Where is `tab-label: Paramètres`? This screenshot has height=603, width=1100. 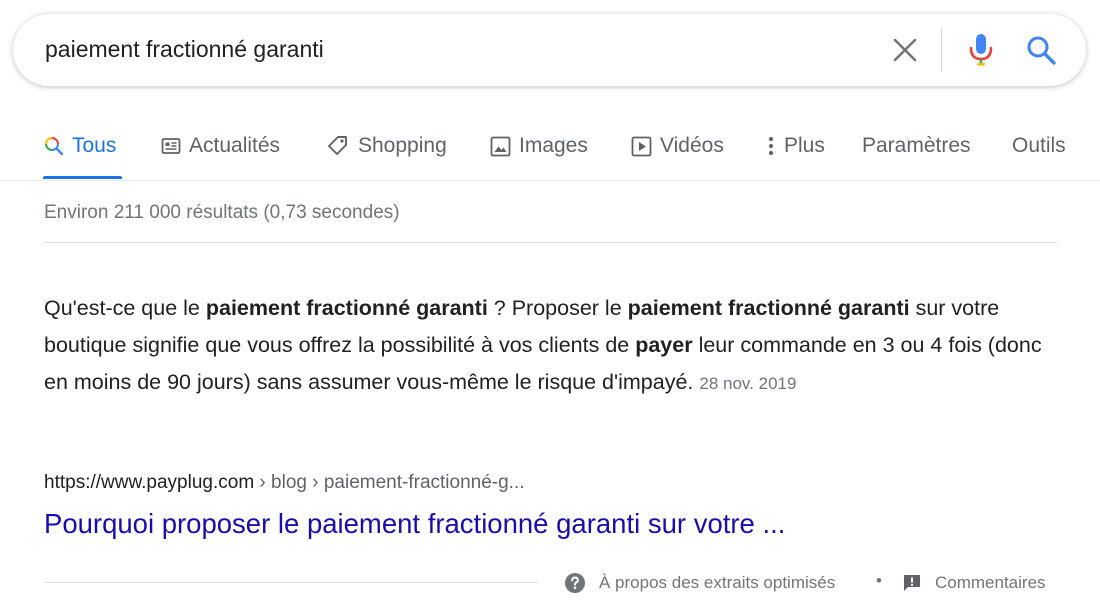
tab-label: Paramètres is located at coordinates (916, 145).